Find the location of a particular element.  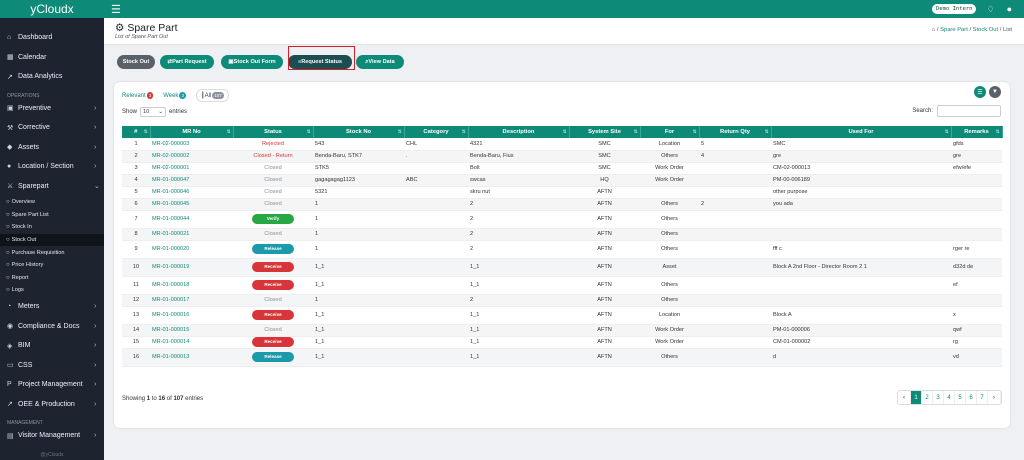

sidebar-item-project-management: P Project Management › is located at coordinates (52, 385).